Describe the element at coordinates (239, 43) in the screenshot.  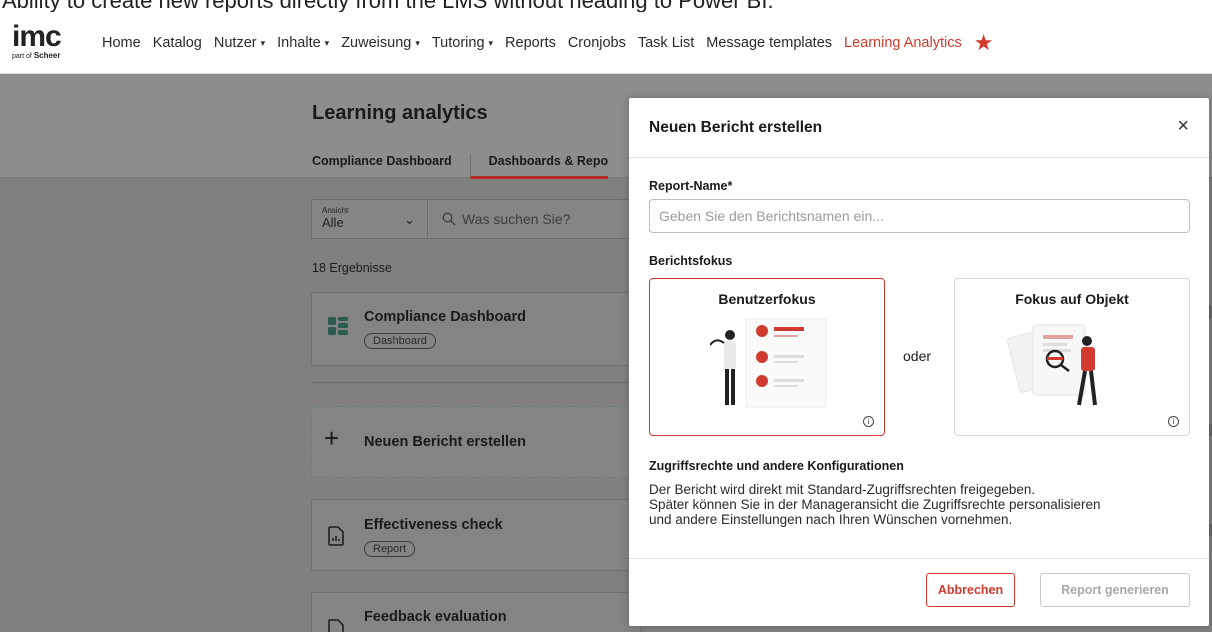
I see `nav-nutzer: Nutzer ▾` at that location.